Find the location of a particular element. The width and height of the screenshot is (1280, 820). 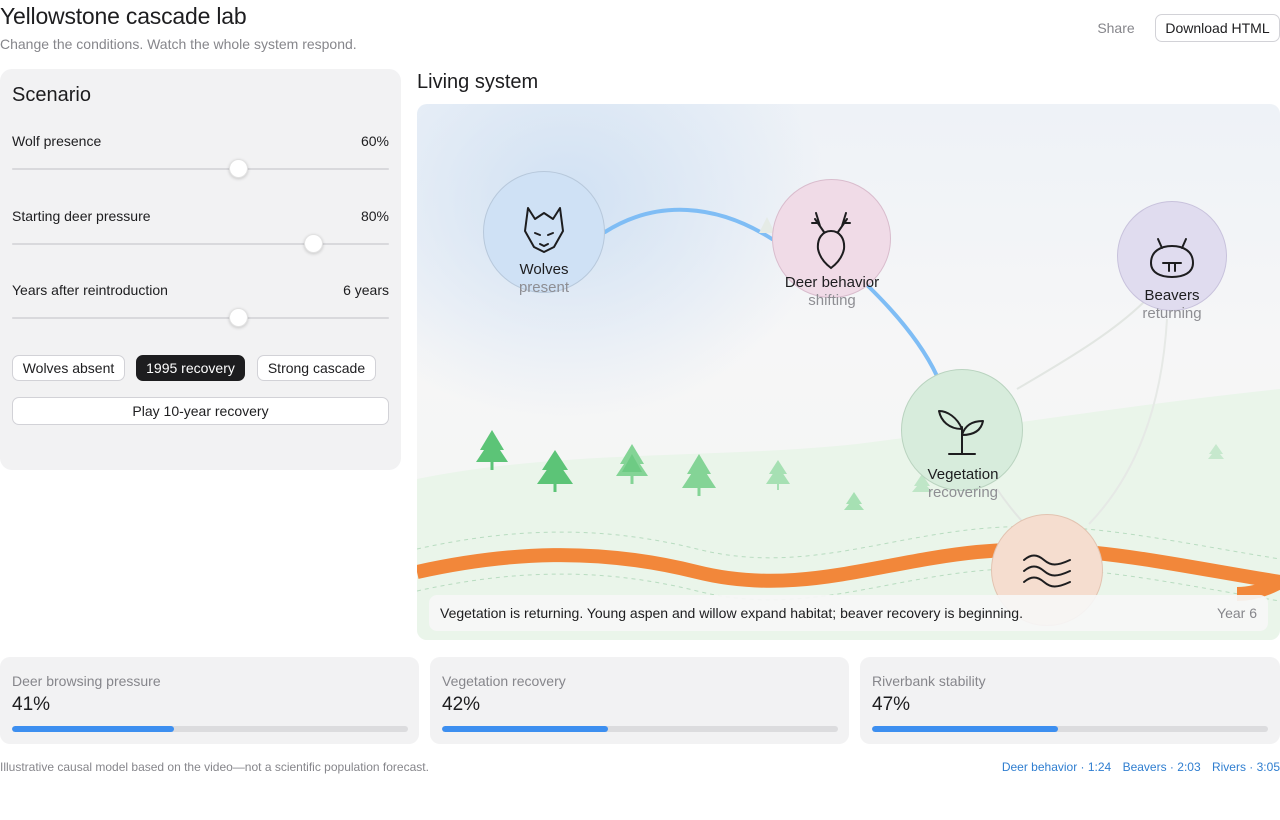

deer-pressure-label: Starting deer pressure is located at coordinates (81, 216).